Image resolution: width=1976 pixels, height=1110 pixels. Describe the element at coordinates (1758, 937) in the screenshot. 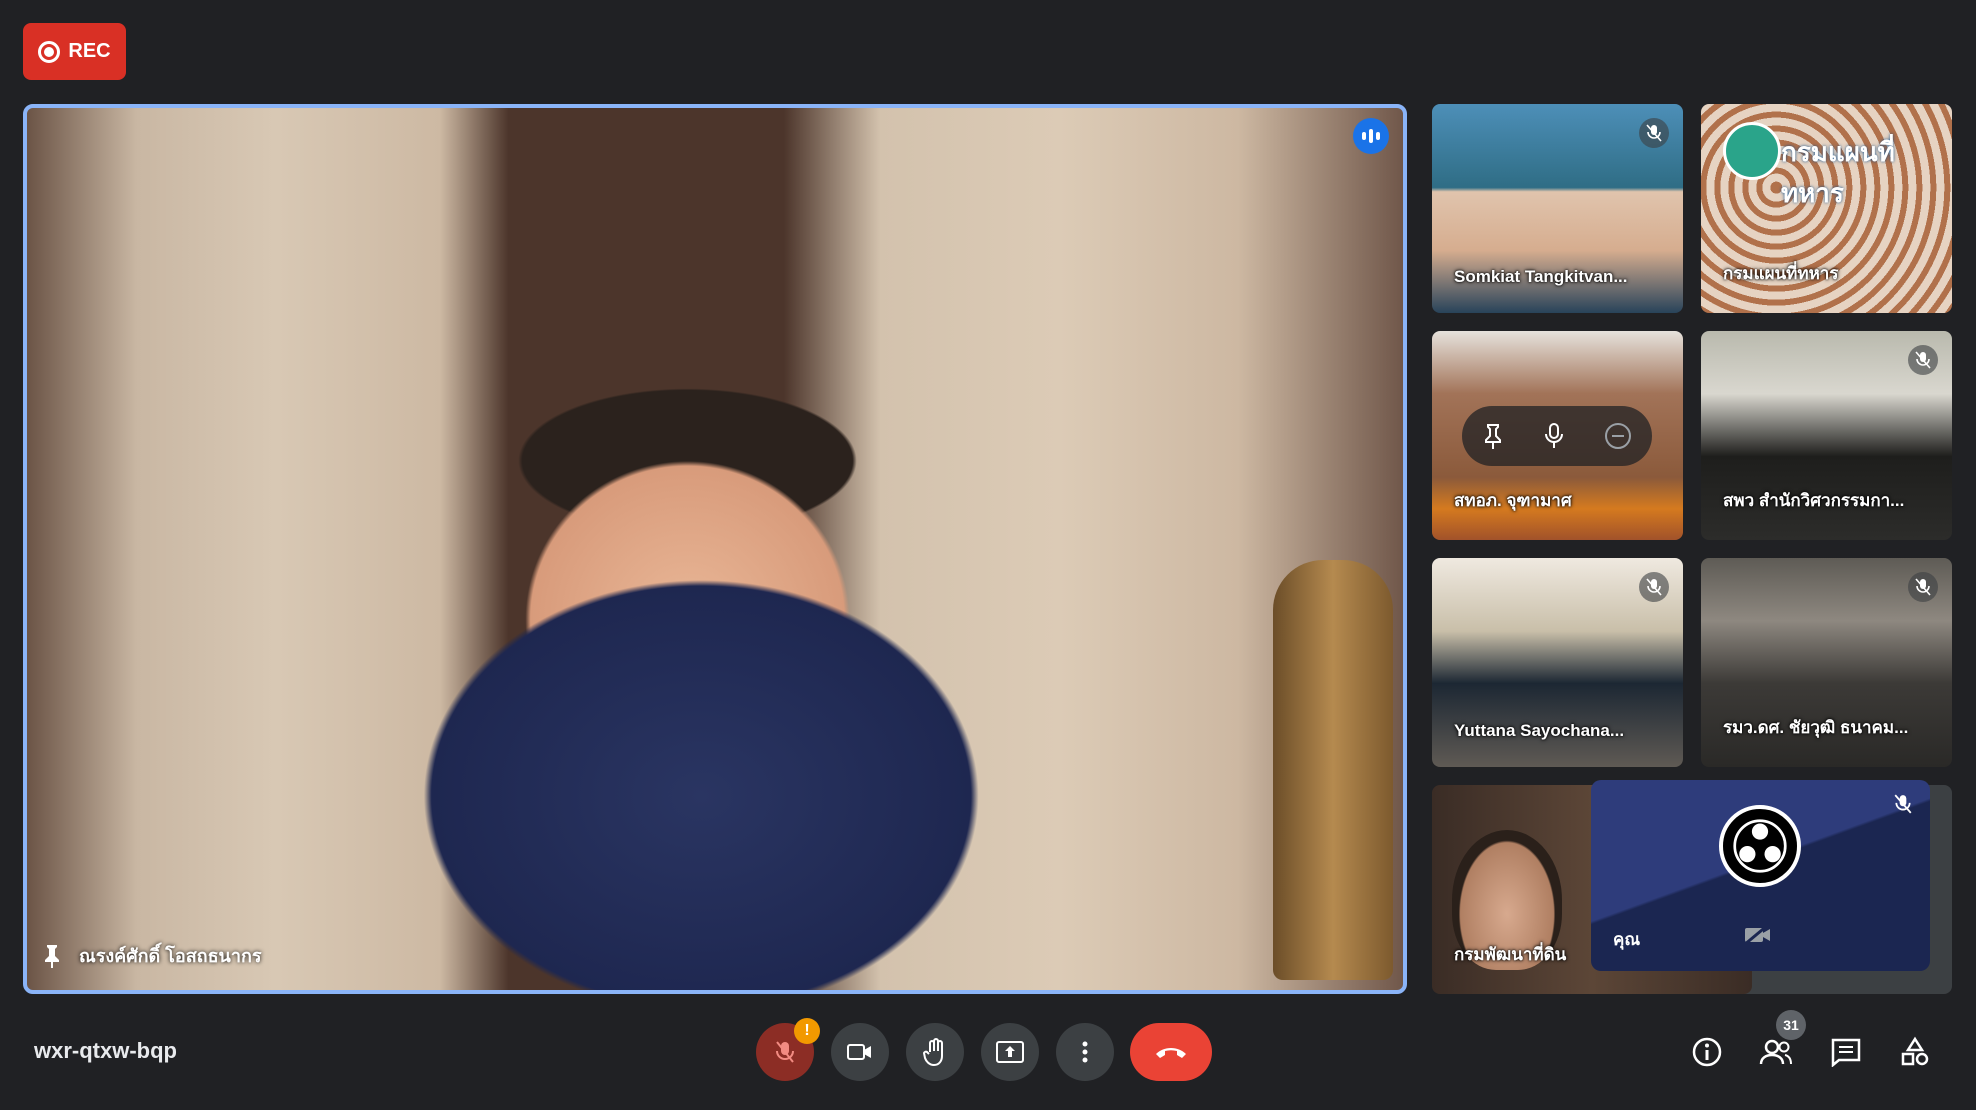

I see `camera-off-icon` at that location.